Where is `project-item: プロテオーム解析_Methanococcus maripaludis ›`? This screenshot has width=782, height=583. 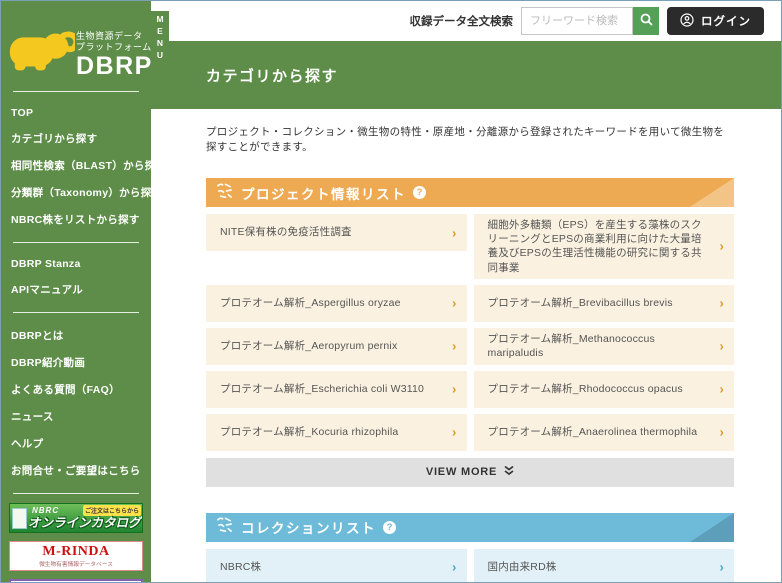
project-item: プロテオーム解析_Methanococcus maripaludis › is located at coordinates (603, 346).